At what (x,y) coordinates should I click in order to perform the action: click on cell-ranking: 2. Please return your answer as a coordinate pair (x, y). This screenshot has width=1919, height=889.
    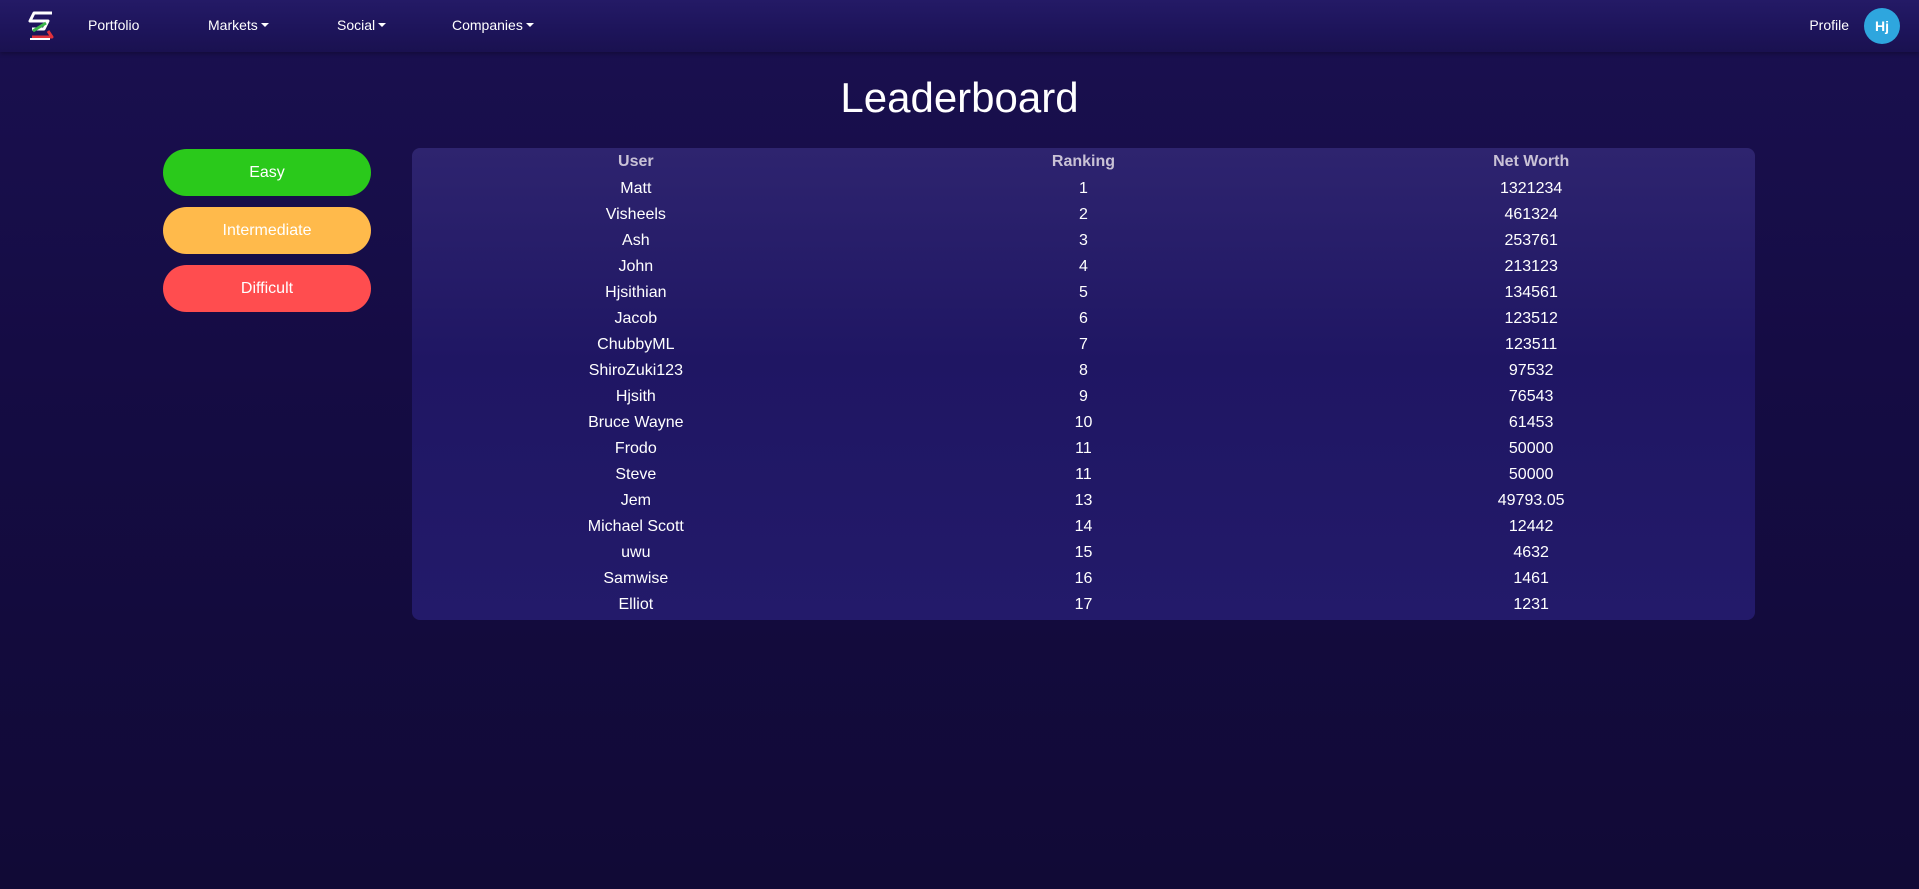
    Looking at the image, I should click on (1083, 214).